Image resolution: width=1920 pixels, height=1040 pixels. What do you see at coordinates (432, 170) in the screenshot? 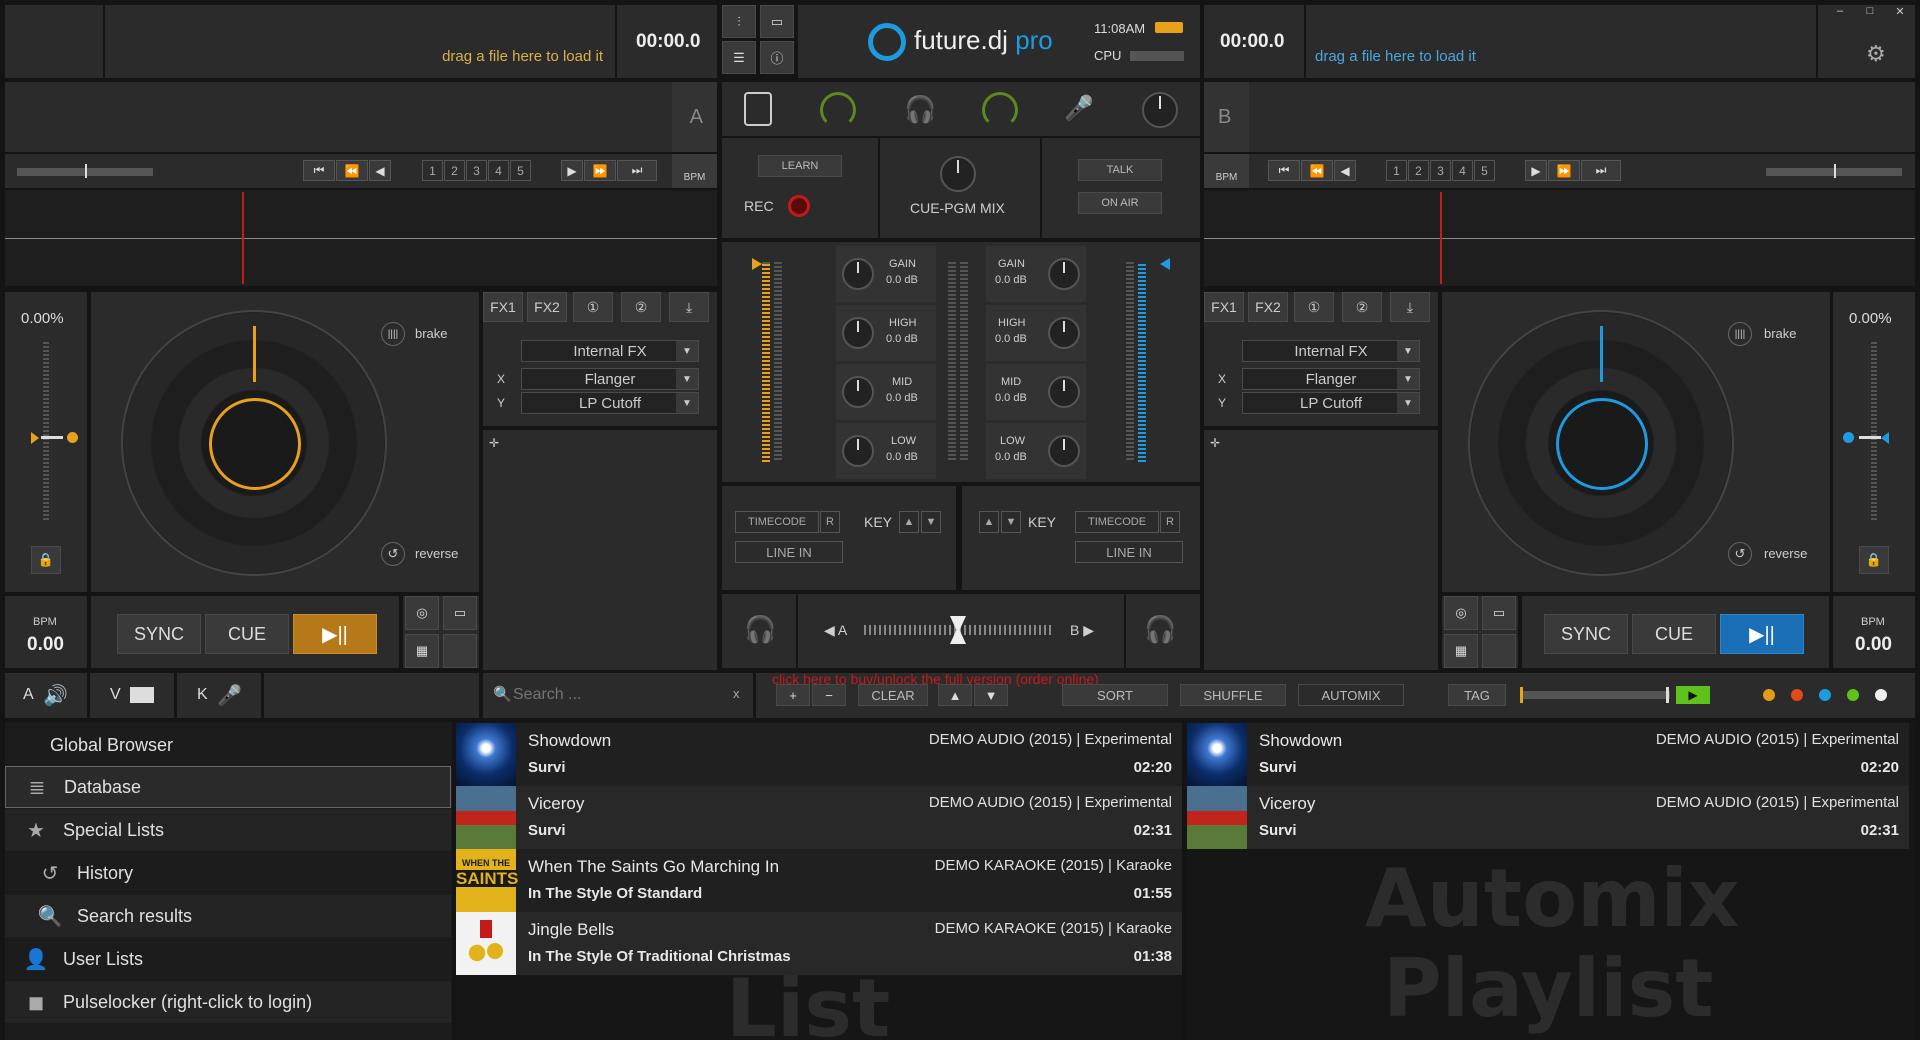
I see `deck-a-hotcue-1: 1` at bounding box center [432, 170].